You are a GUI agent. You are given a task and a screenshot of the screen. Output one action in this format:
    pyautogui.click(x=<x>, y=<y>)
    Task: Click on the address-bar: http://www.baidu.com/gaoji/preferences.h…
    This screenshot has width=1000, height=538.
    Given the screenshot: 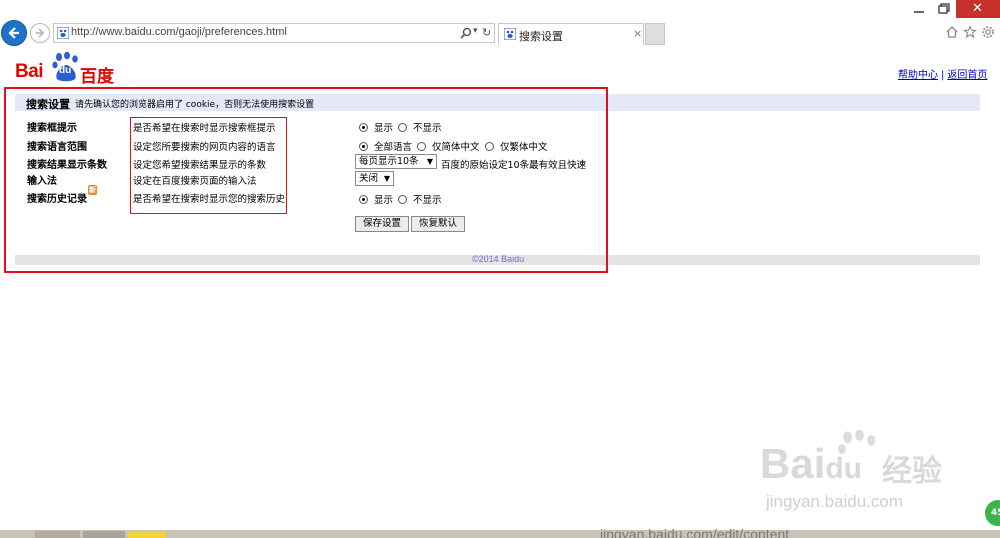 What is the action you would take?
    pyautogui.click(x=274, y=33)
    